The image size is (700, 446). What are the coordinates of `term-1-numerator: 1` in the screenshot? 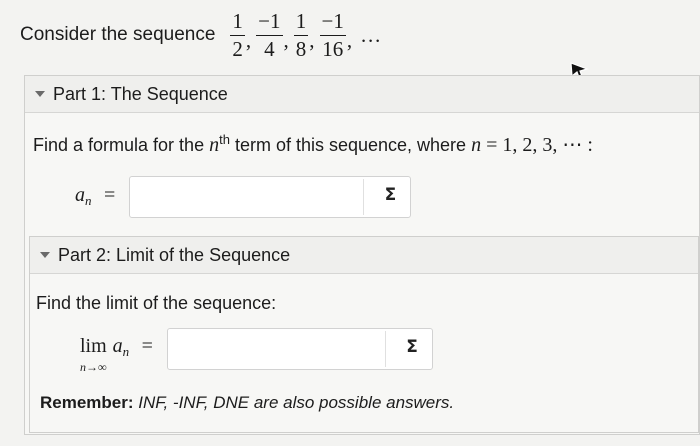 It's located at (237, 23).